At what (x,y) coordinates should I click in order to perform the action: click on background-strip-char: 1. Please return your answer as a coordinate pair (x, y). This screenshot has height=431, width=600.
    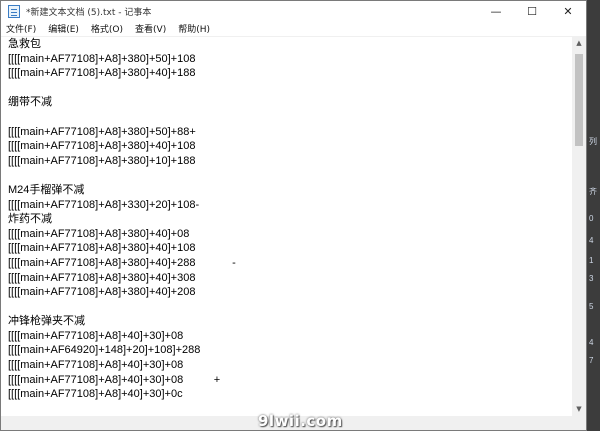
    Looking at the image, I should click on (591, 260).